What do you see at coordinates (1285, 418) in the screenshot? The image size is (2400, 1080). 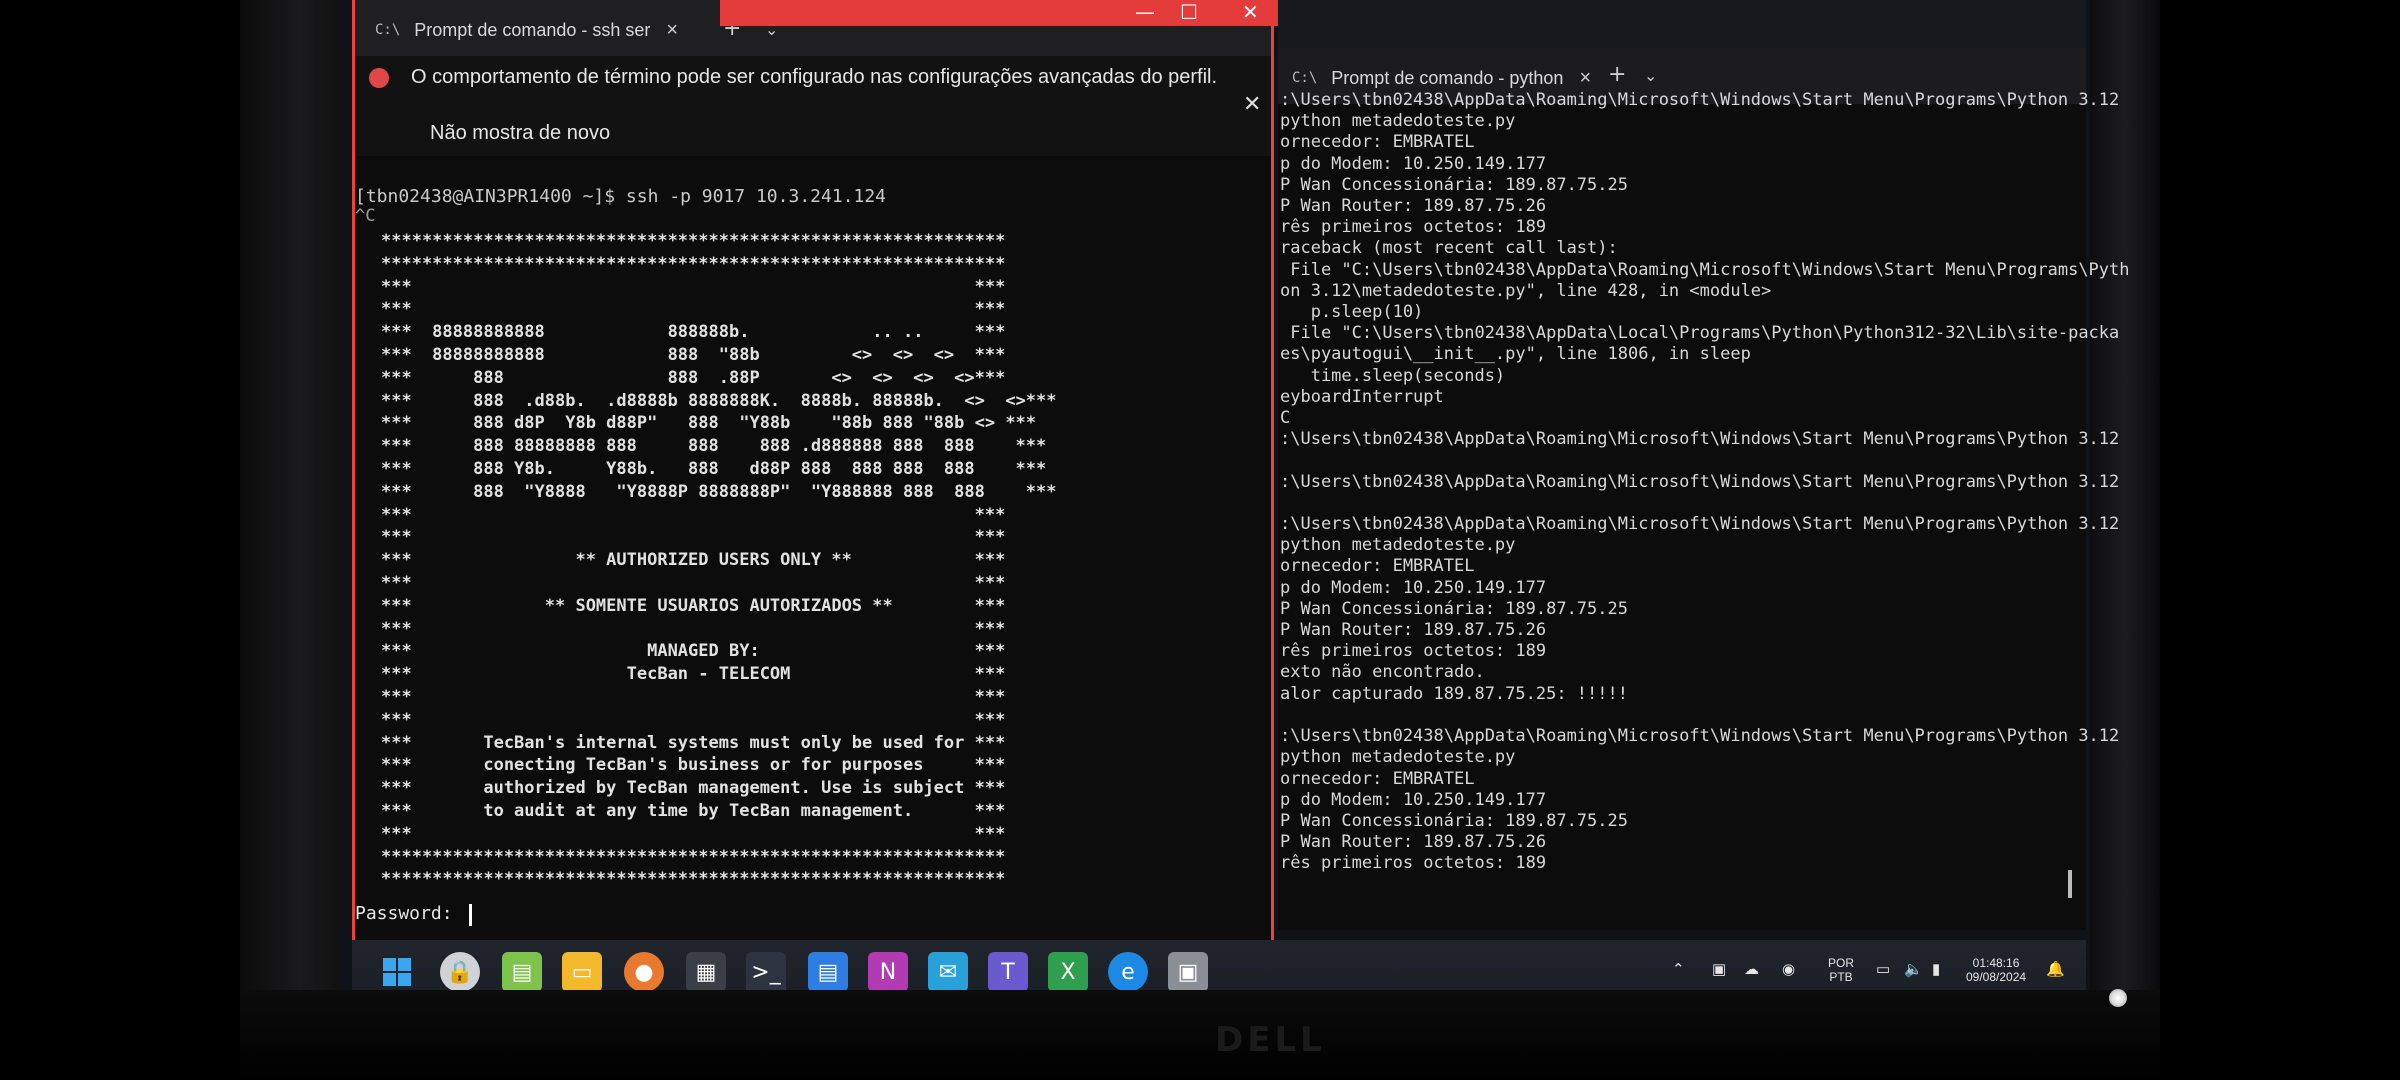 I see `output-line: C` at bounding box center [1285, 418].